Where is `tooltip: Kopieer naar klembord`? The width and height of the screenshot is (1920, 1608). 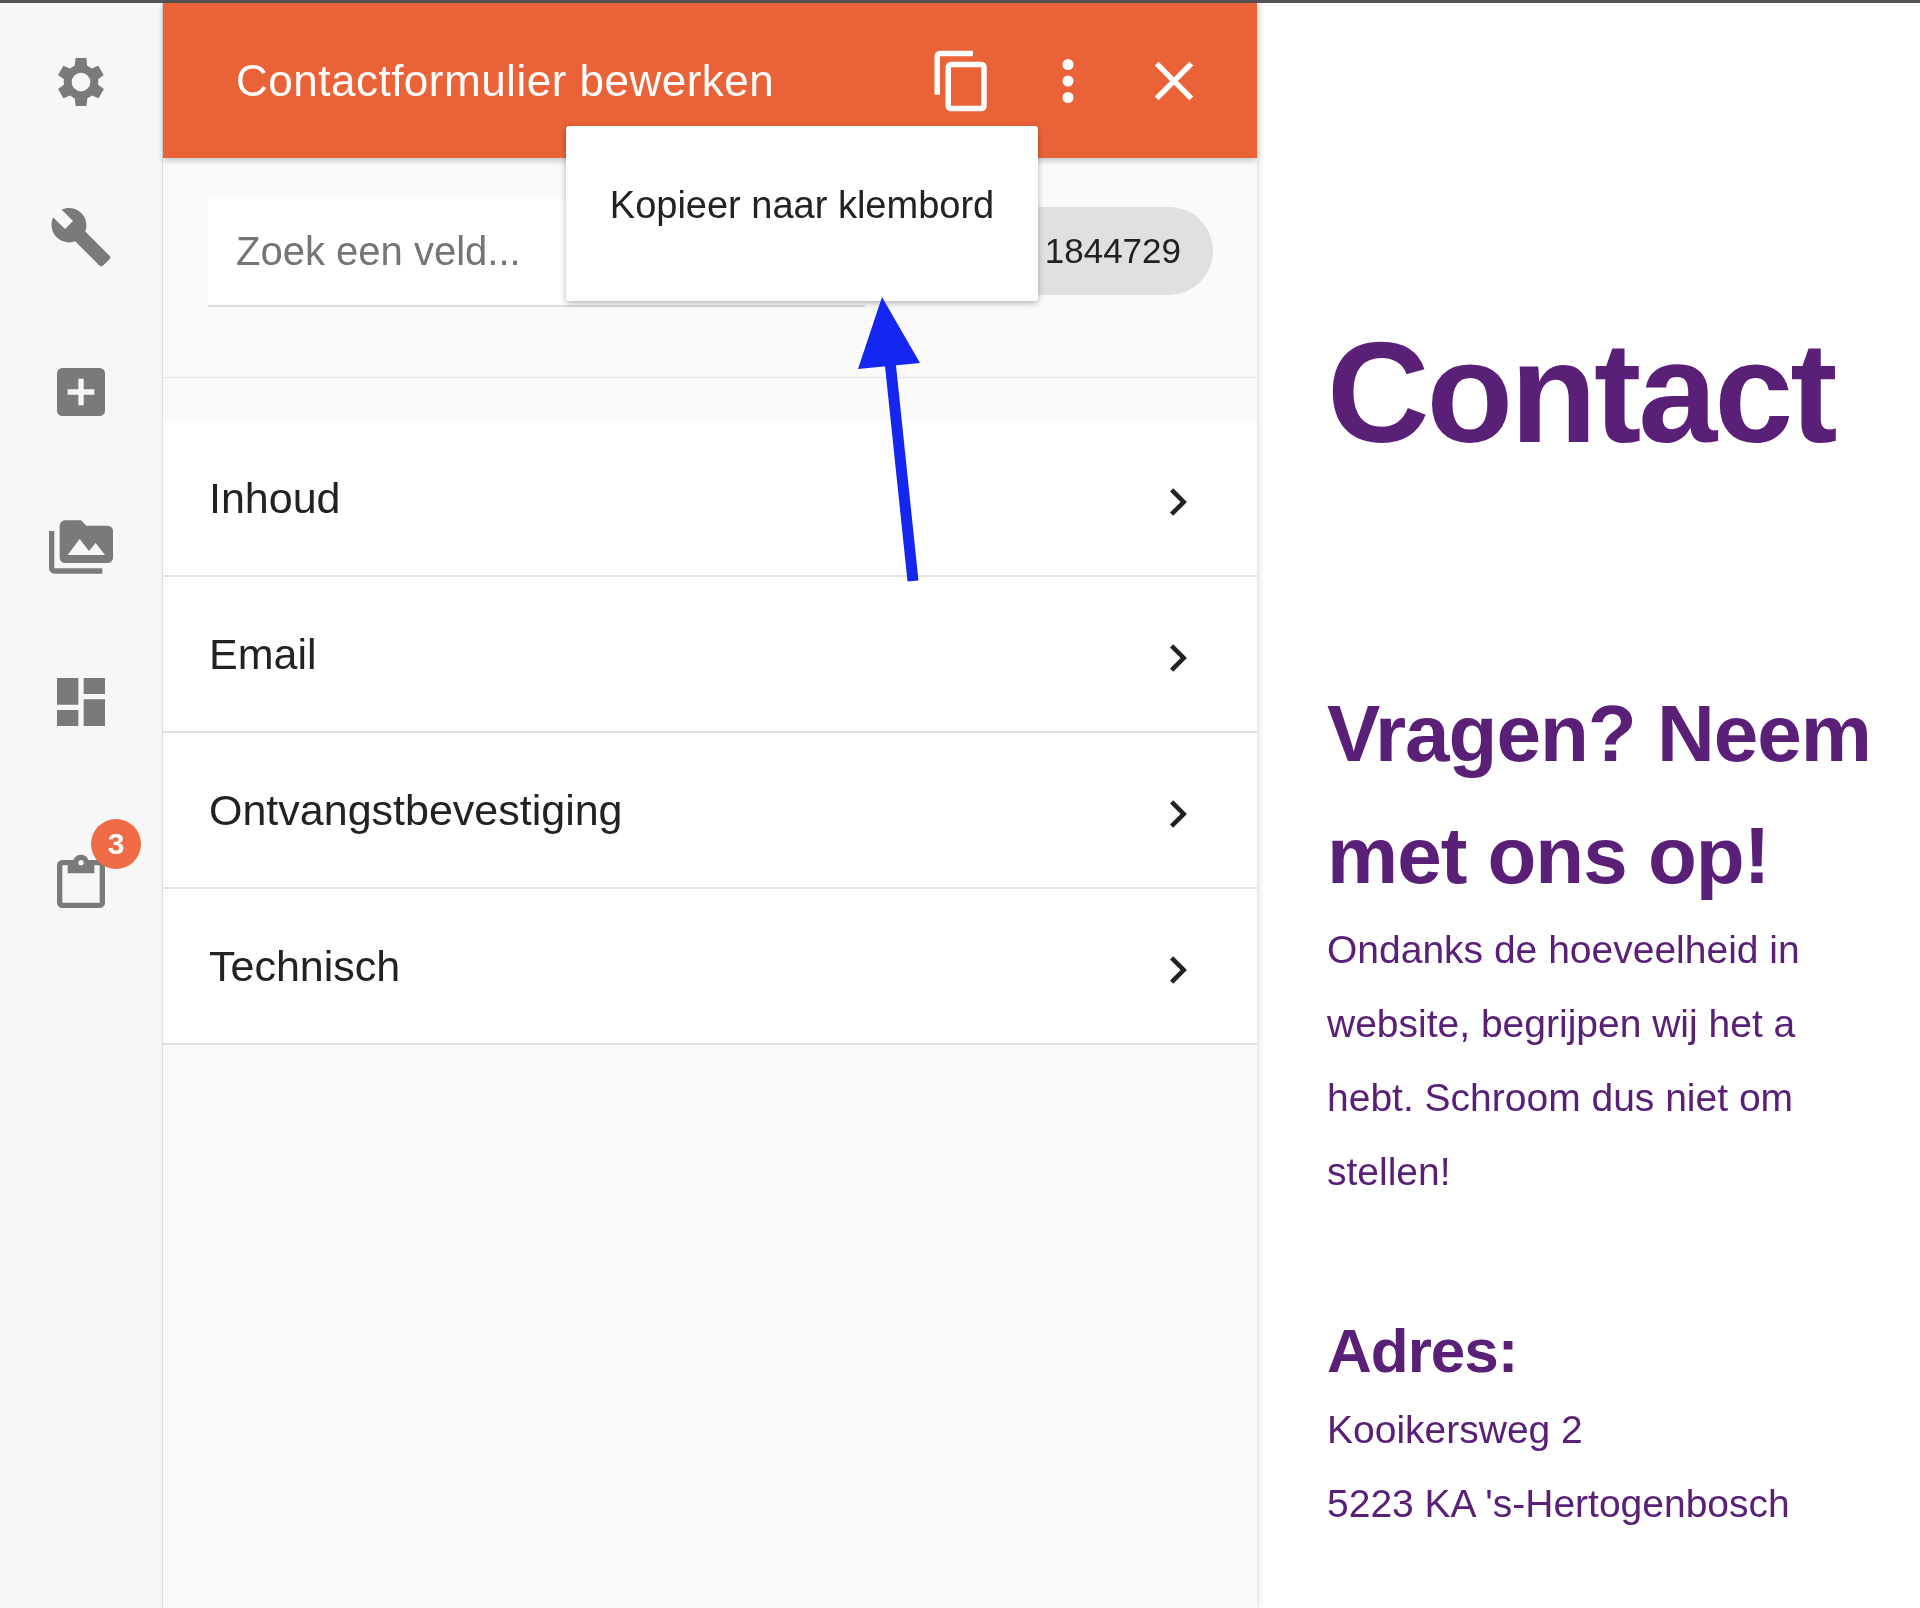
tooltip: Kopieer naar klembord is located at coordinates (802, 213).